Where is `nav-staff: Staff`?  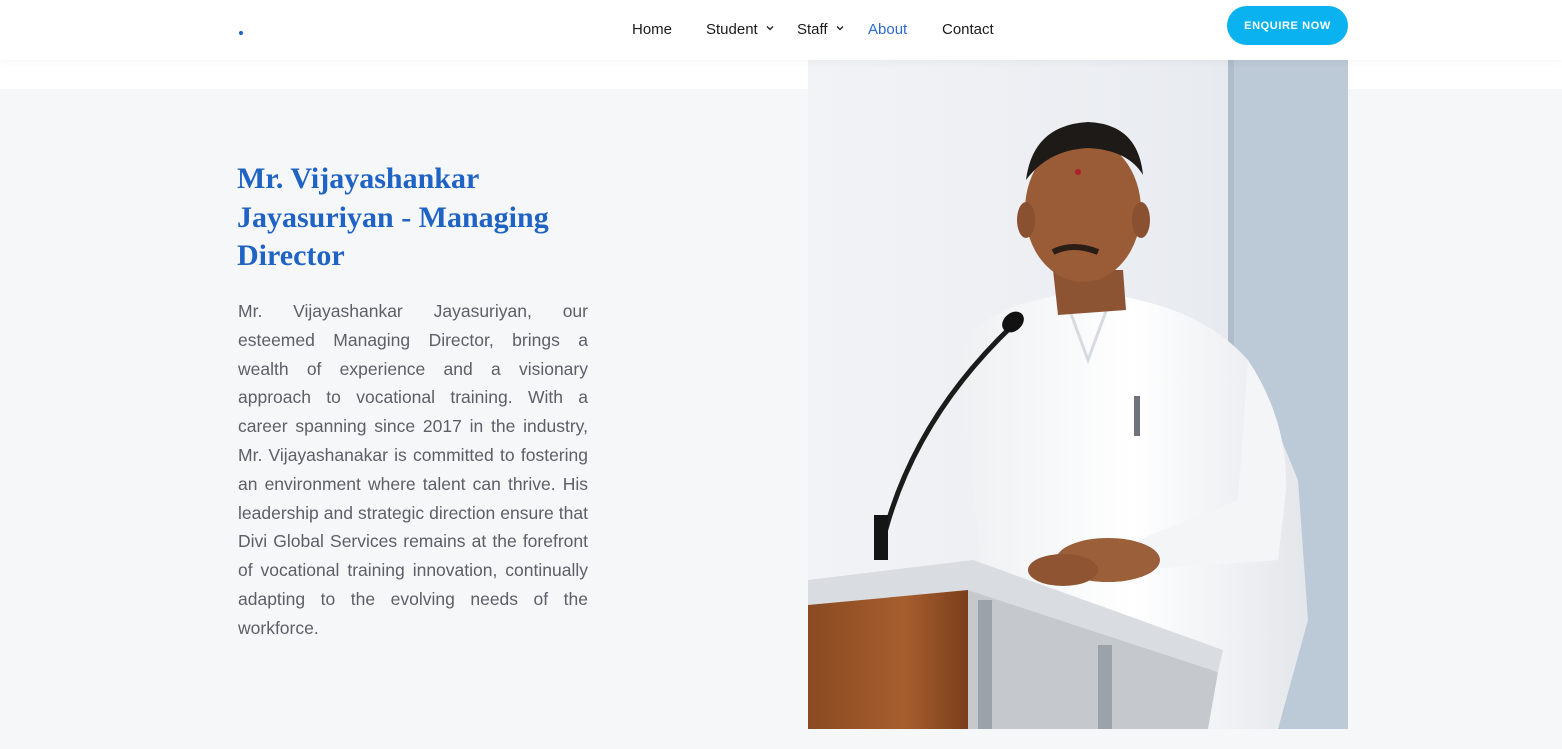 nav-staff: Staff is located at coordinates (821, 29).